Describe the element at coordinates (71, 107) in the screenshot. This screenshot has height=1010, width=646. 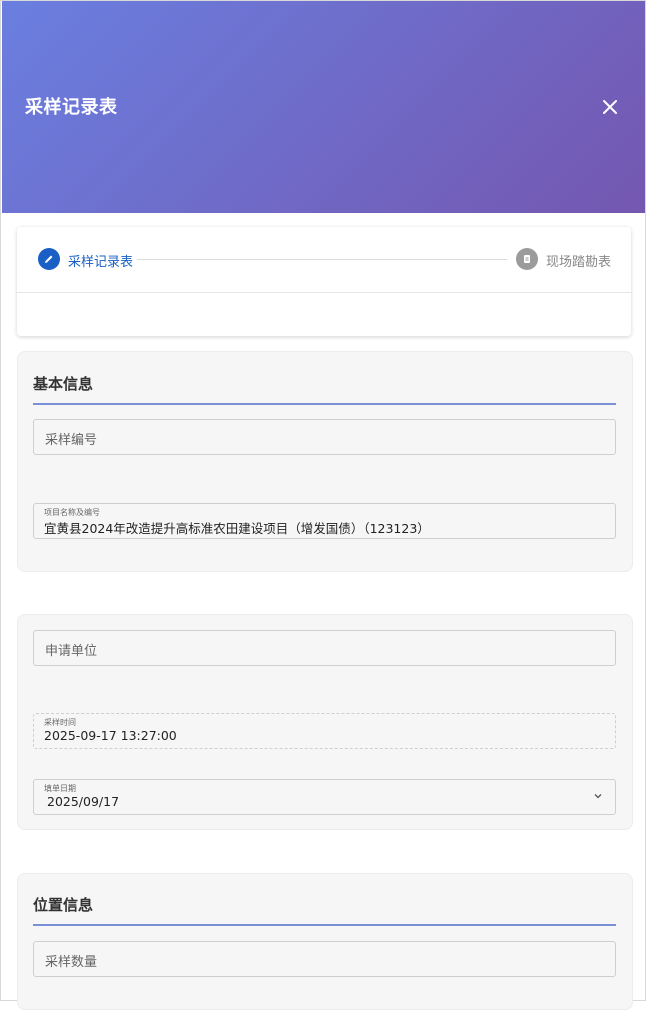
I see `dialog-title: 采样记录表` at that location.